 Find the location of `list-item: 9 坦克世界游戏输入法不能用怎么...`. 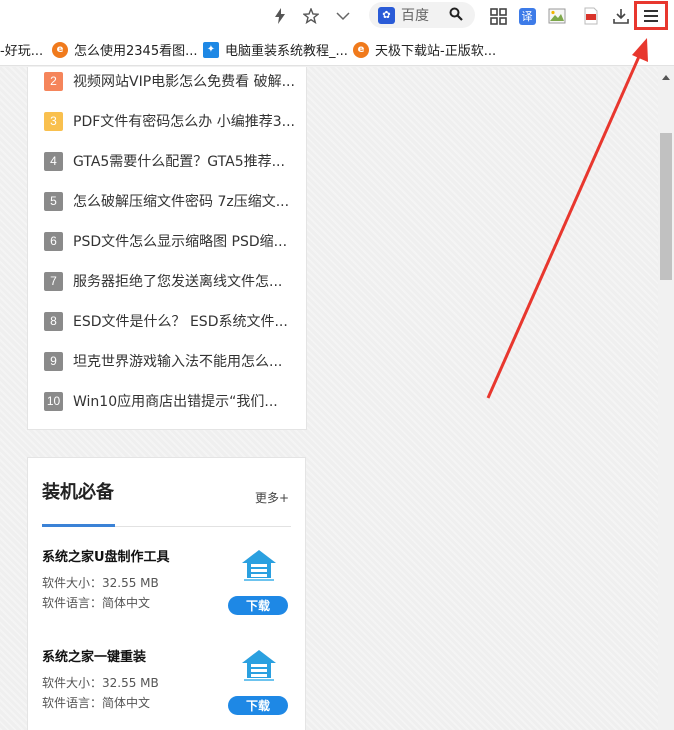

list-item: 9 坦克世界游戏输入法不能用怎么... is located at coordinates (171, 361).